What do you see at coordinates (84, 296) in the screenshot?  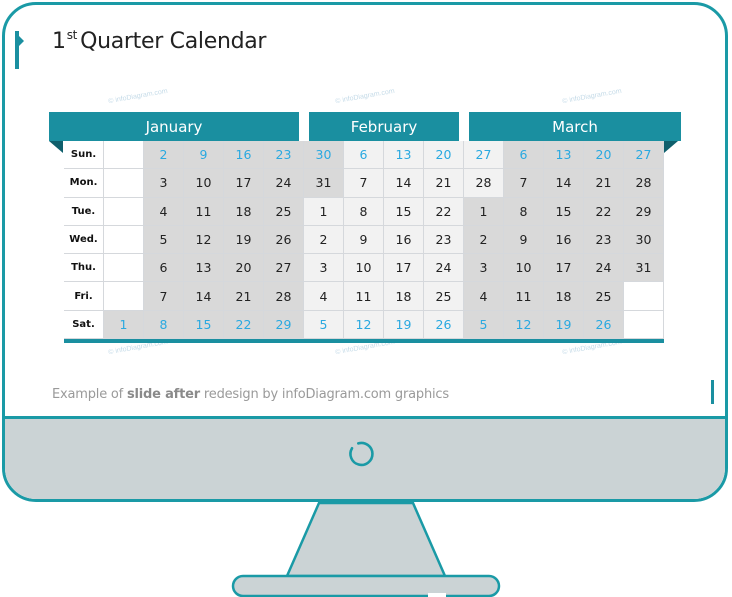 I see `day-label: Fri.` at bounding box center [84, 296].